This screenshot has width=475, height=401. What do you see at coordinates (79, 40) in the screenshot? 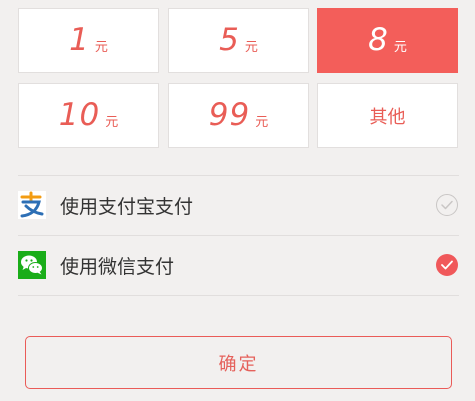
I see `amount-value: 1` at bounding box center [79, 40].